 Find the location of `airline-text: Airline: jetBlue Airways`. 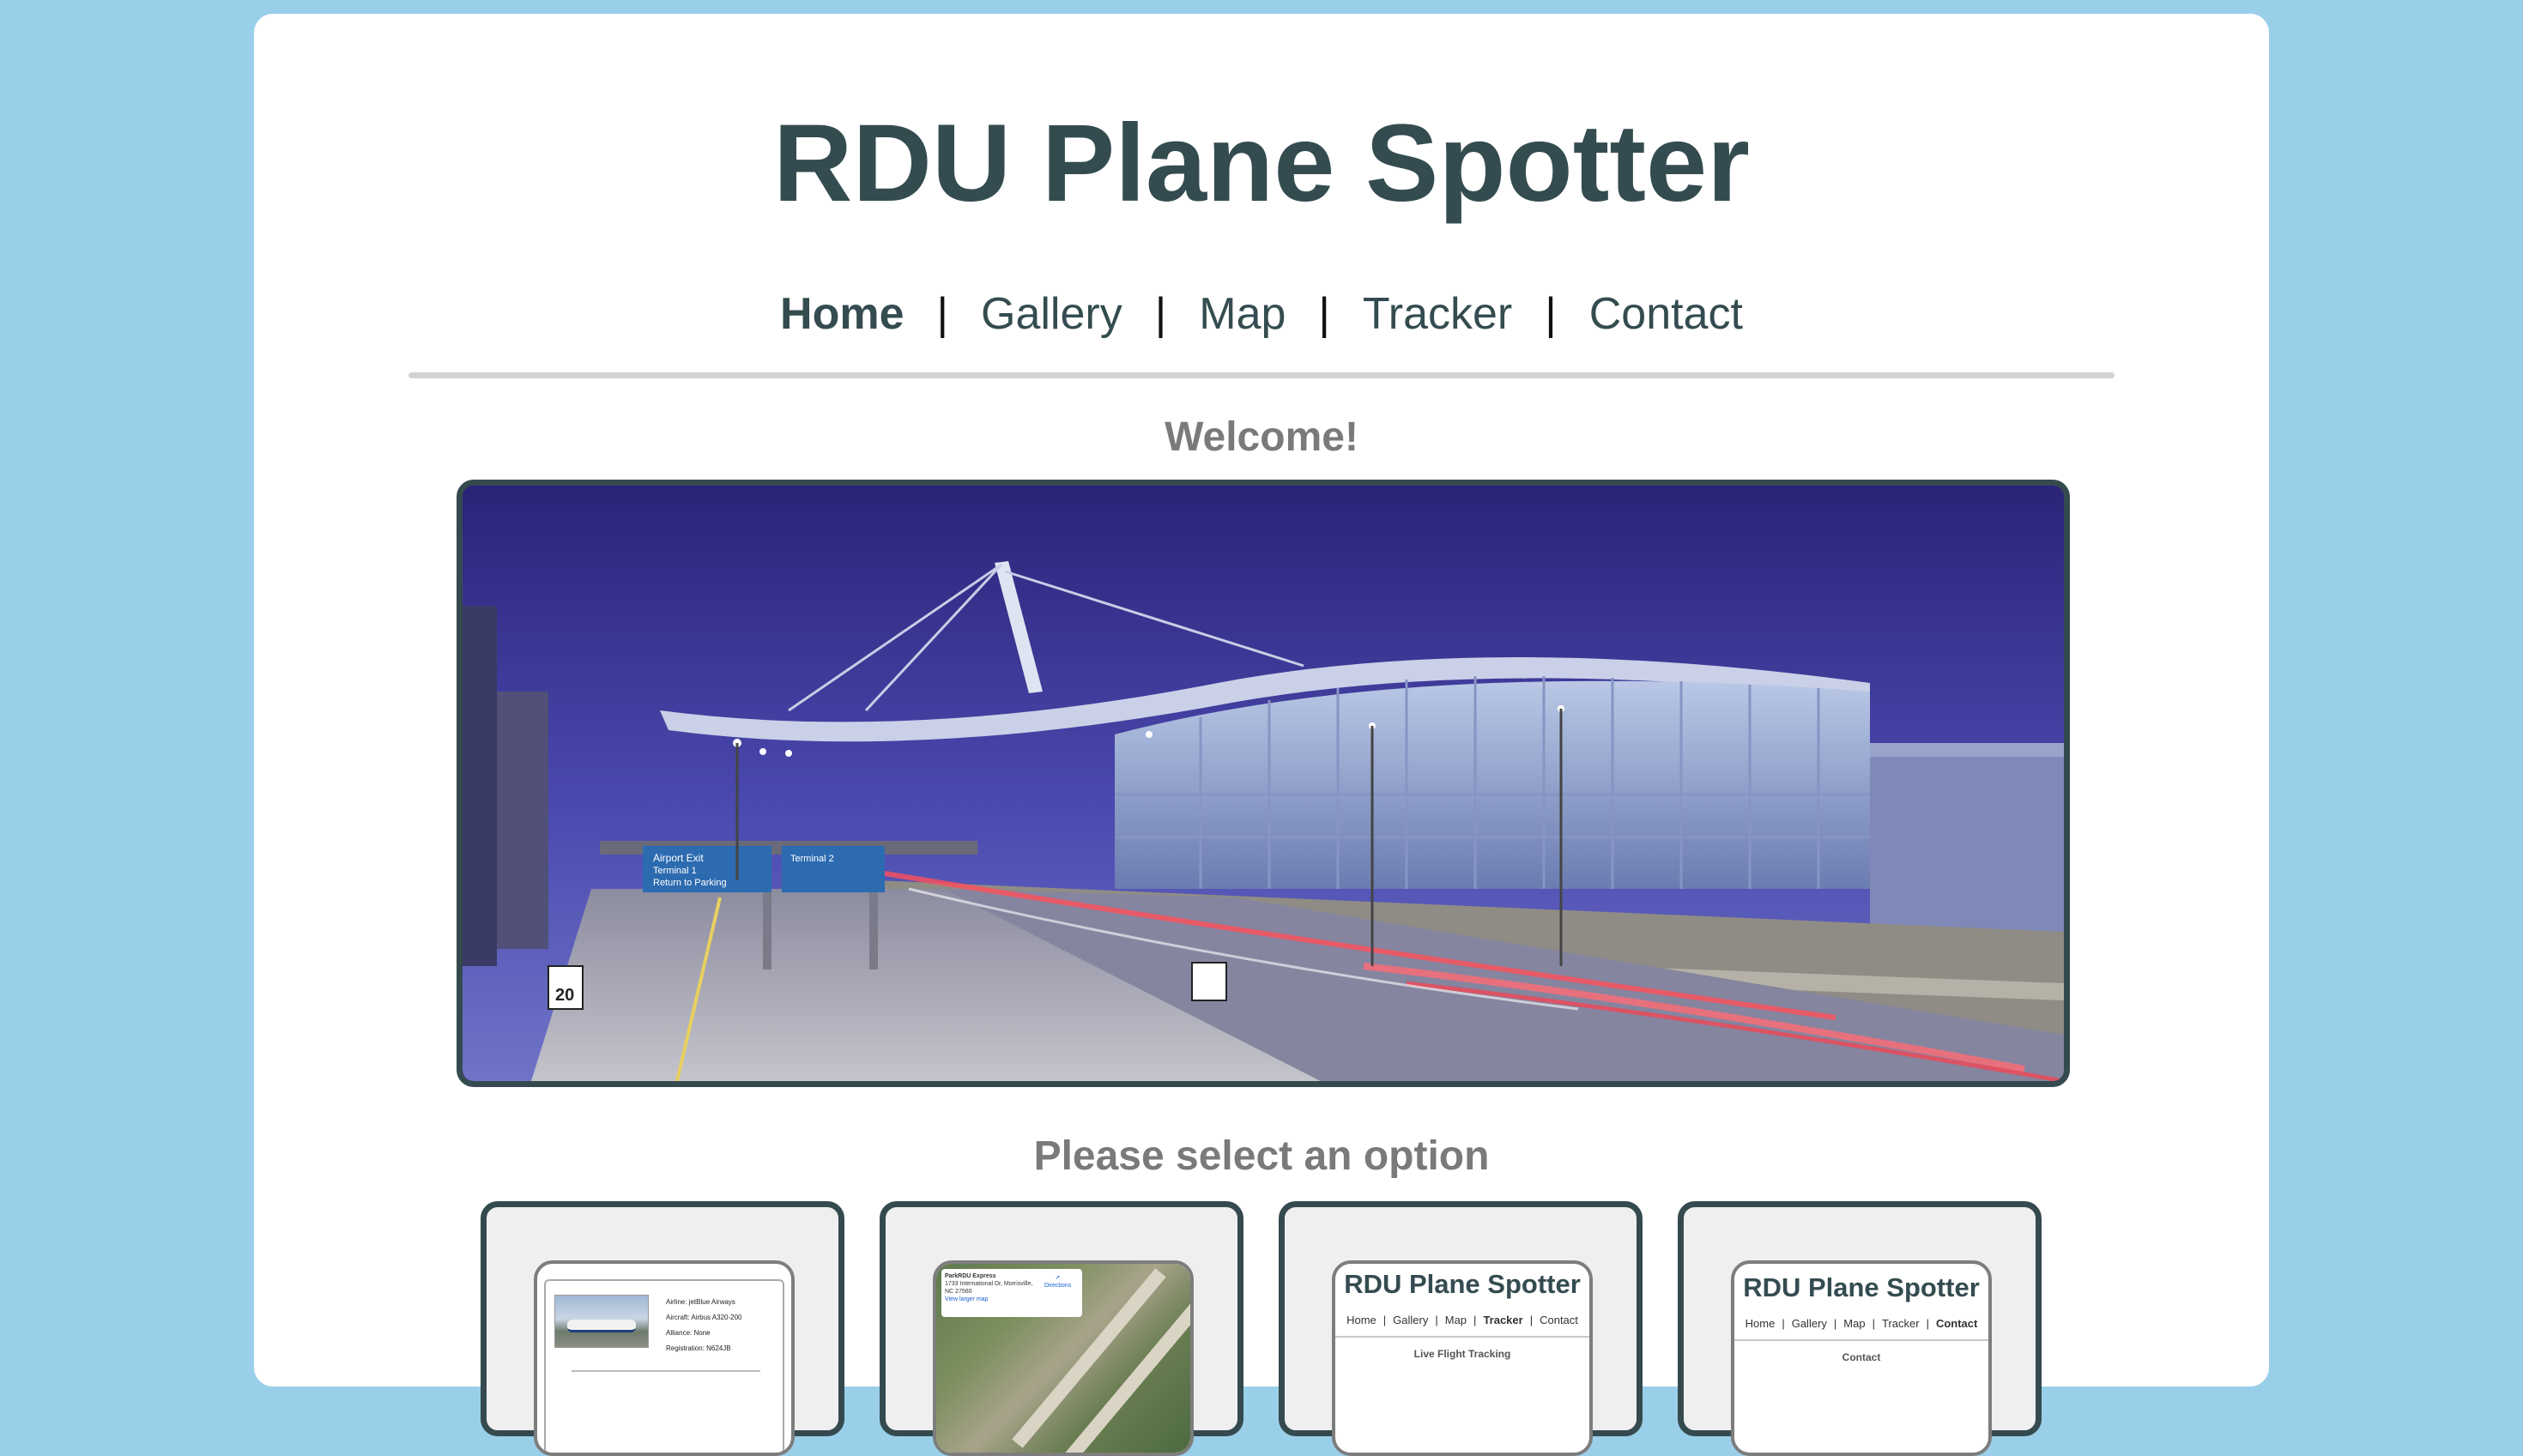

airline-text: Airline: jetBlue Airways is located at coordinates (700, 1302).